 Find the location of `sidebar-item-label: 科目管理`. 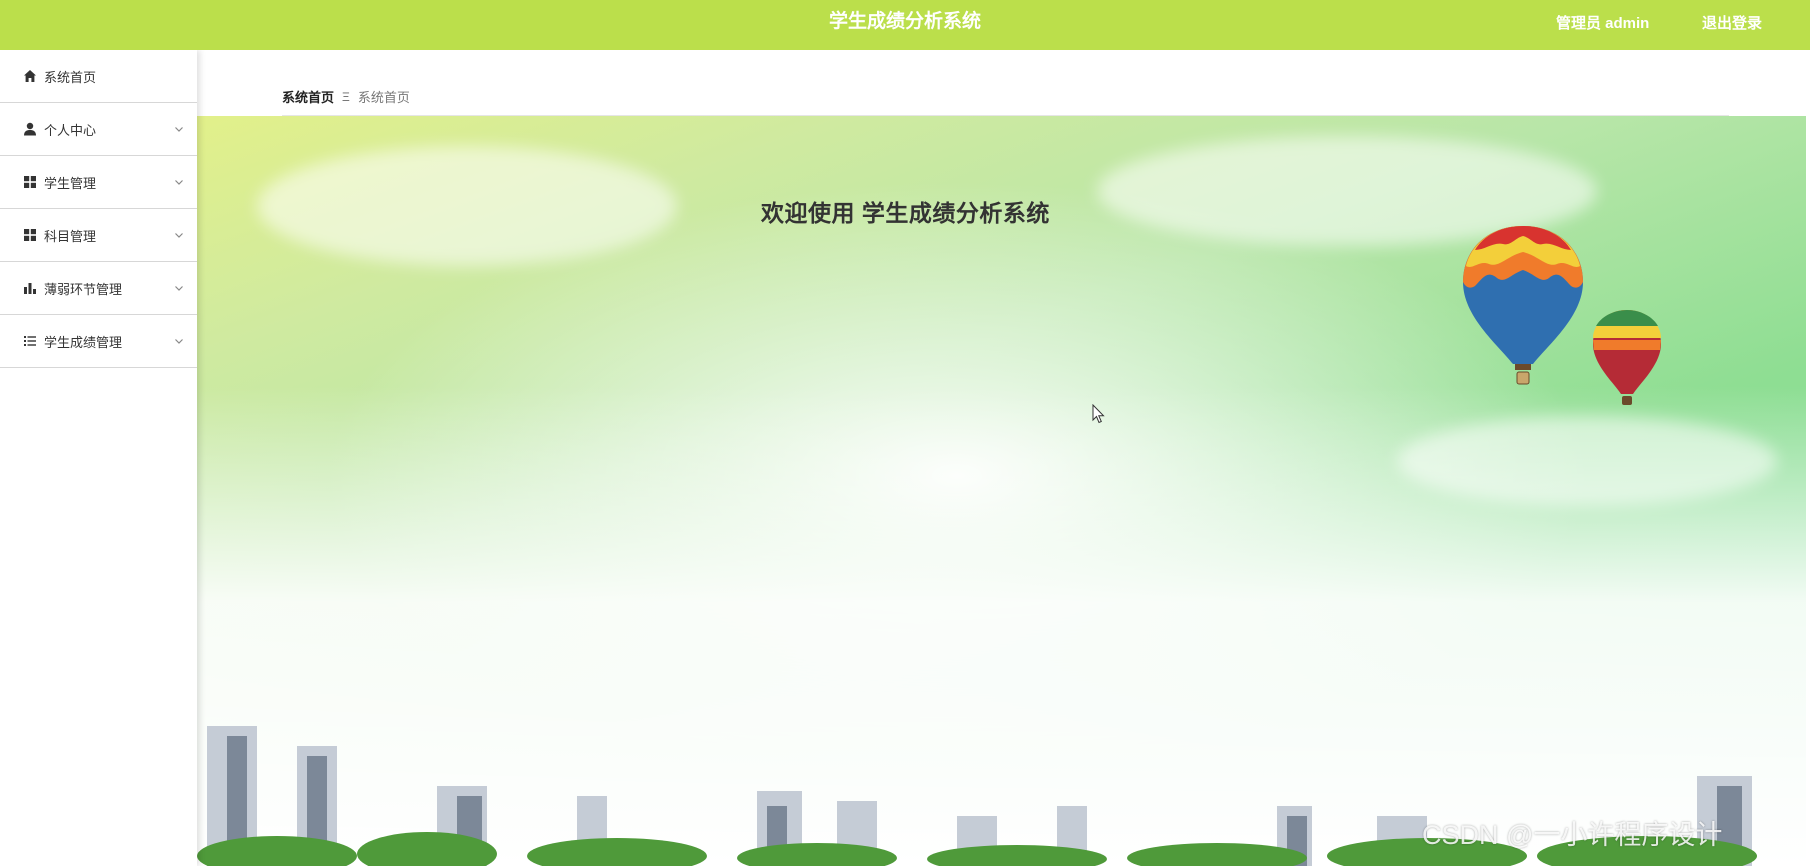

sidebar-item-label: 科目管理 is located at coordinates (70, 236).